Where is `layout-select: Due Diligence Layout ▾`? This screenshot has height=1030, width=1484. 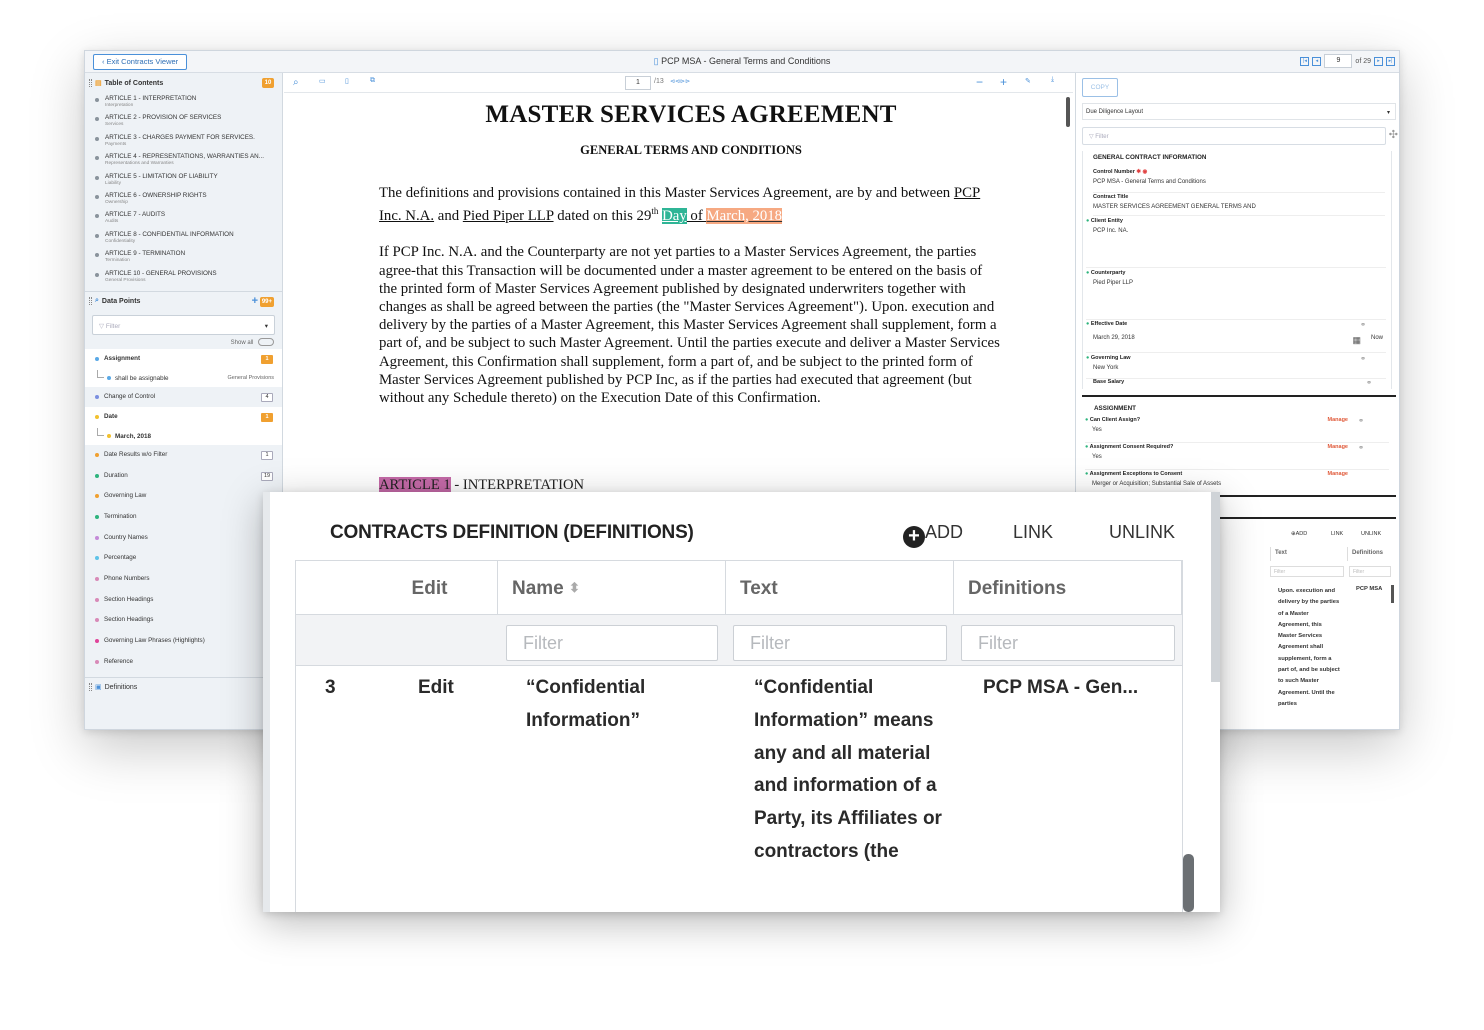
layout-select: Due Diligence Layout ▾ is located at coordinates (1239, 111).